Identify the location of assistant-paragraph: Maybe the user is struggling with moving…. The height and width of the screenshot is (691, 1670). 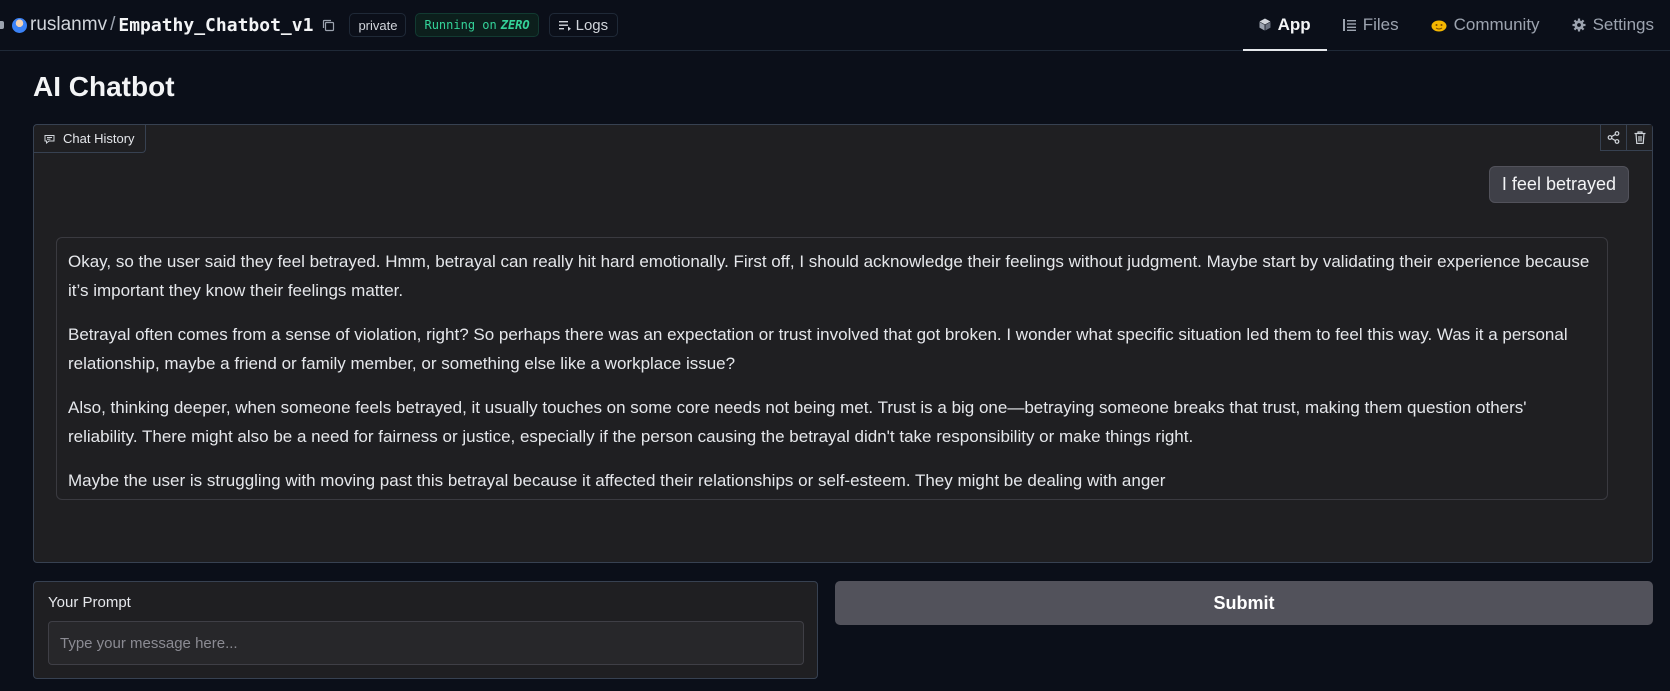
(617, 480).